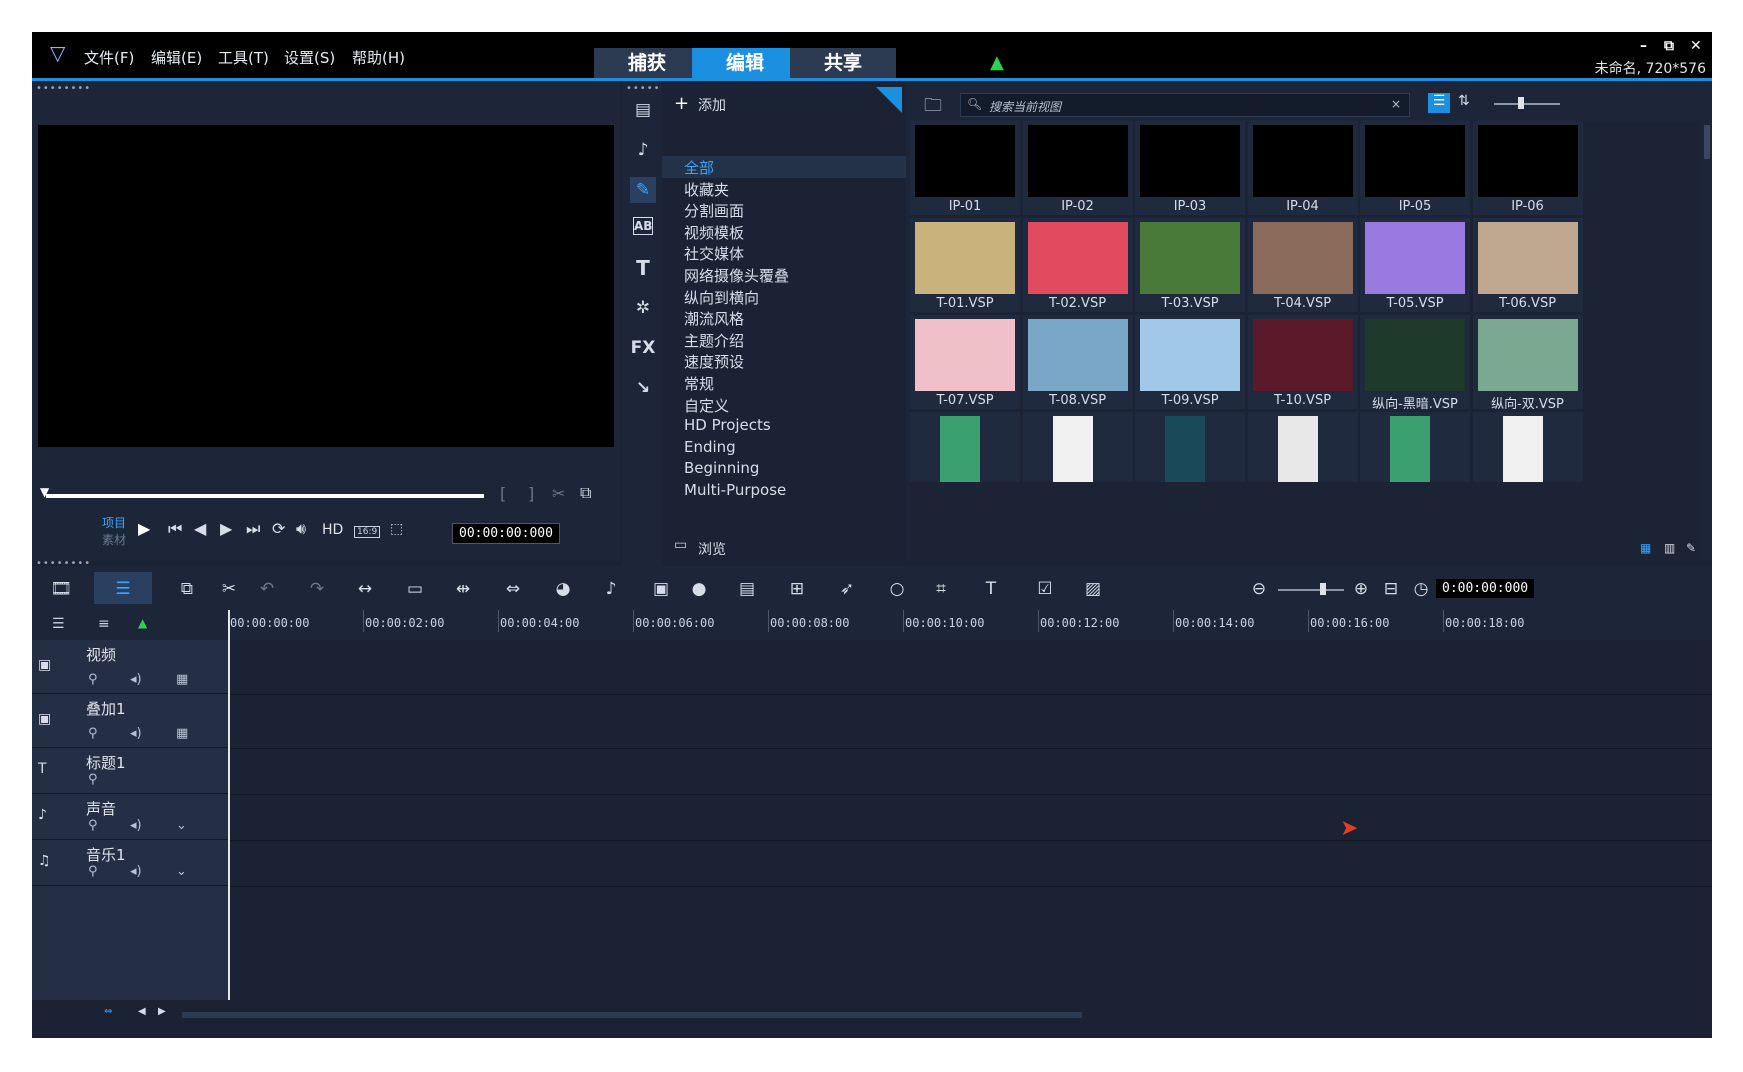 This screenshot has height=1072, width=1743. What do you see at coordinates (123, 589) in the screenshot?
I see `timeline-view-icon: ☰` at bounding box center [123, 589].